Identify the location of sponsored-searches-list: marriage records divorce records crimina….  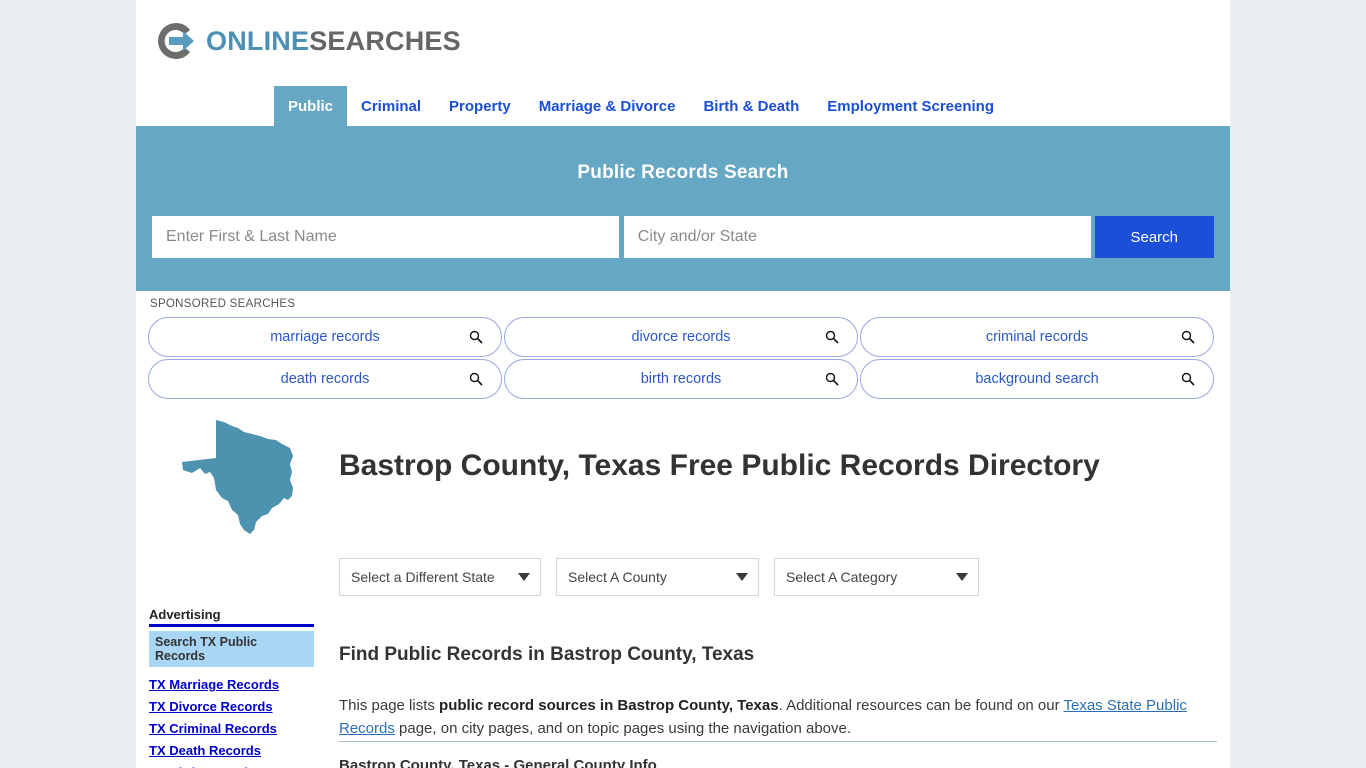
(681, 358).